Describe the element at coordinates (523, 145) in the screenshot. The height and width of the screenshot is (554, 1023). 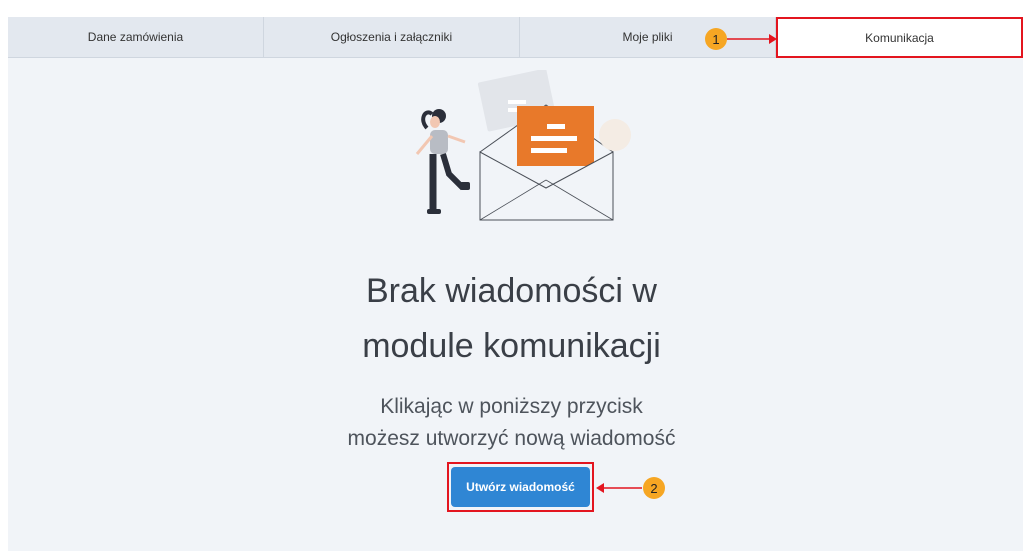
I see `woman-with-envelope-illustration` at that location.